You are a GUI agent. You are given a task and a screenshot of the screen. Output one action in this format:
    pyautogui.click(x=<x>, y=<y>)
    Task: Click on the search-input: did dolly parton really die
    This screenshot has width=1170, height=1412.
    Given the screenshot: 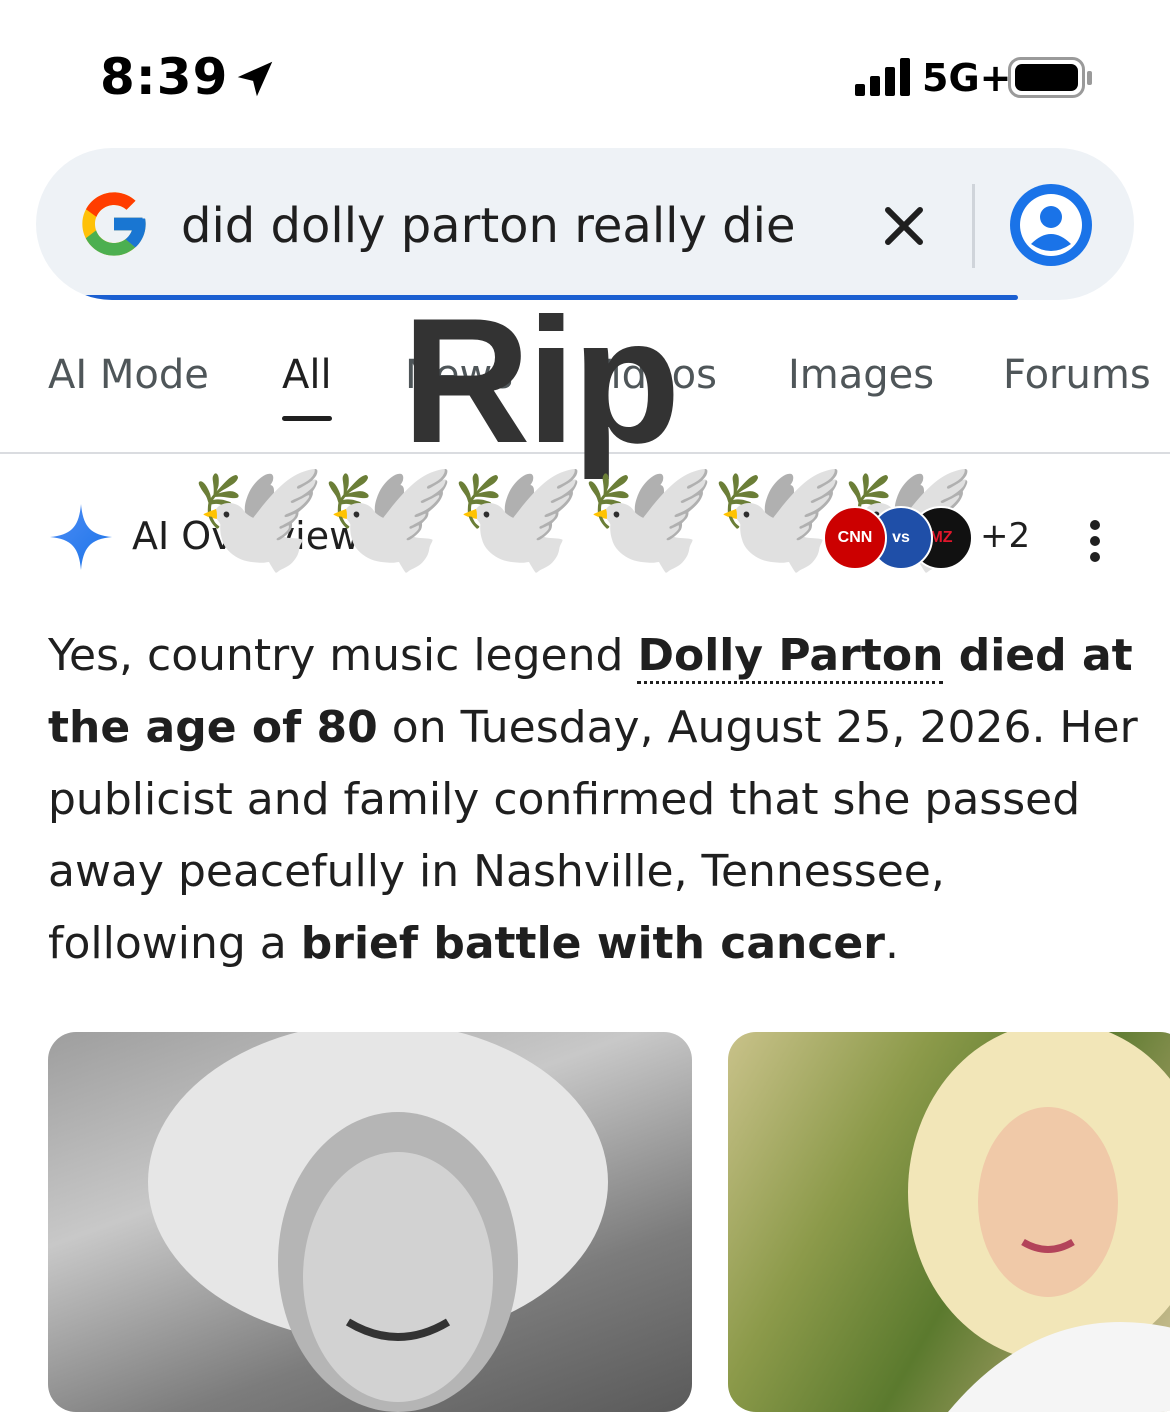 What is the action you would take?
    pyautogui.click(x=488, y=226)
    